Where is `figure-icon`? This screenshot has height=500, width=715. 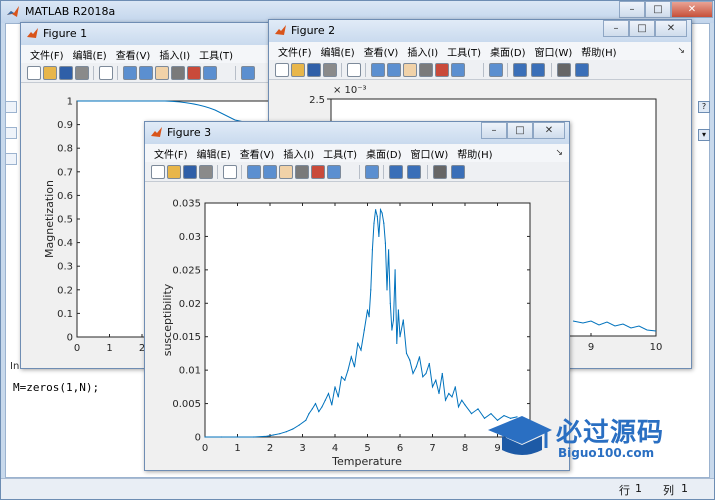 figure-icon is located at coordinates (280, 30).